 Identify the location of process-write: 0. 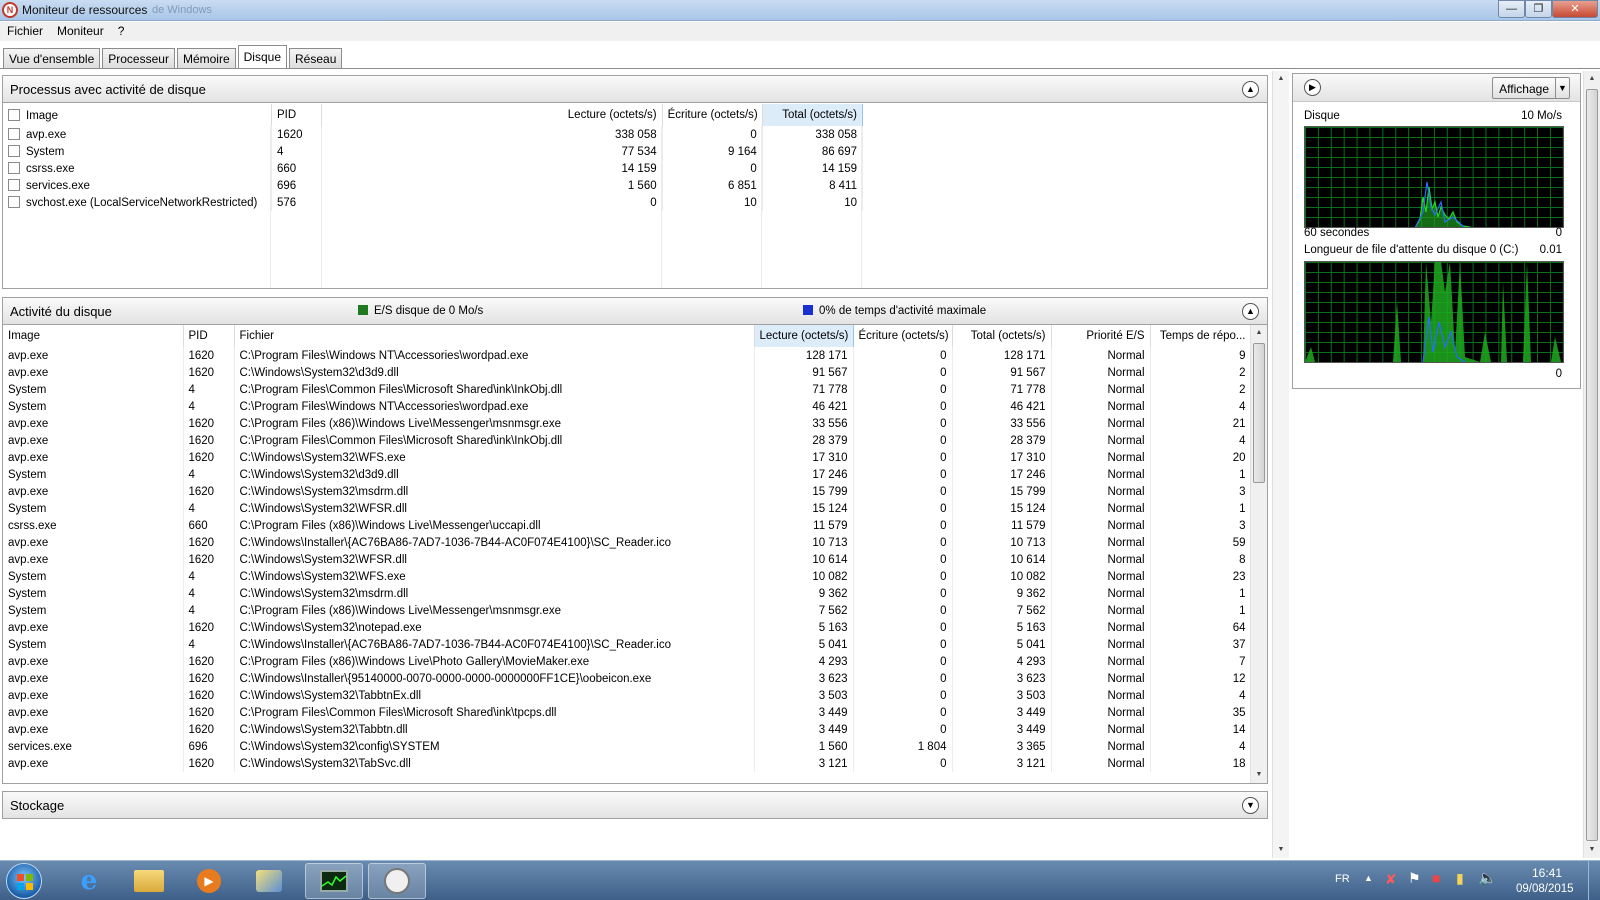
(712, 168).